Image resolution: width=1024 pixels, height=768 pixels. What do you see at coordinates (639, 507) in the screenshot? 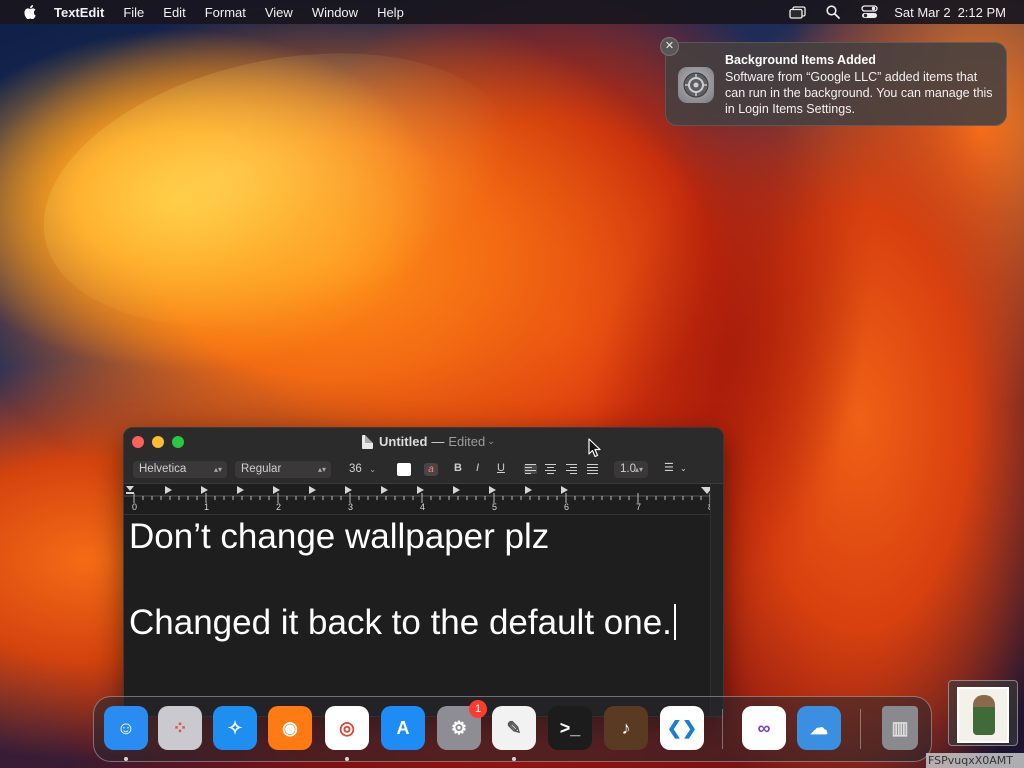
I see `ruler-number: 7` at bounding box center [639, 507].